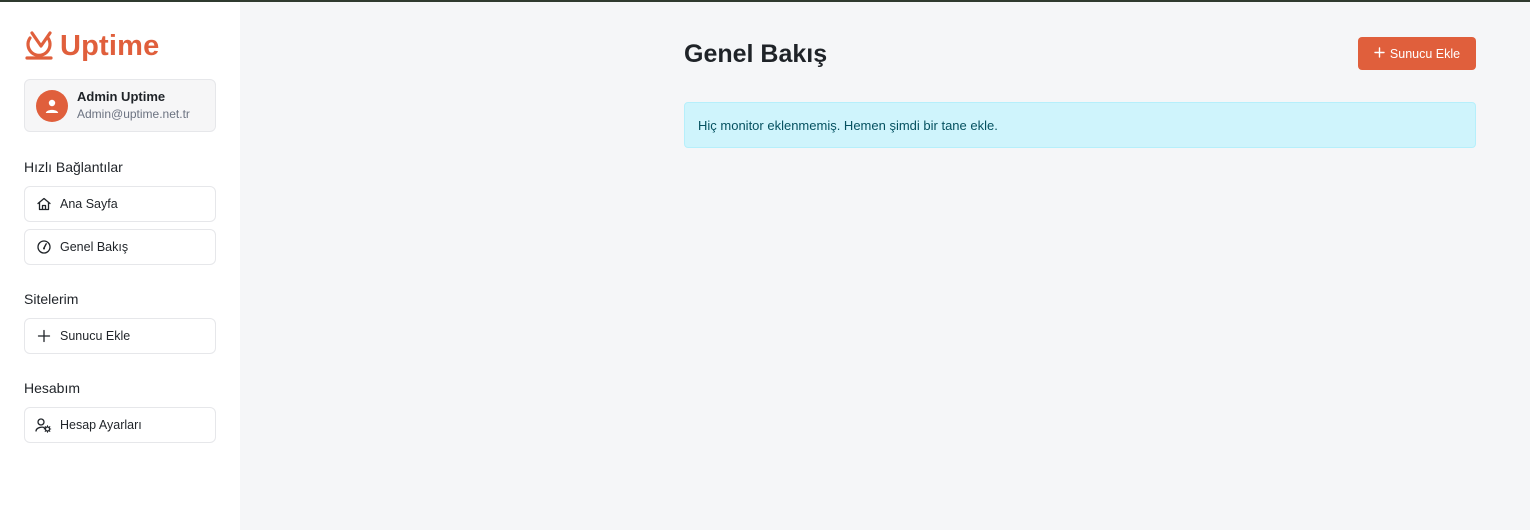  I want to click on section-title-my-sites: Sitelerim, so click(51, 299).